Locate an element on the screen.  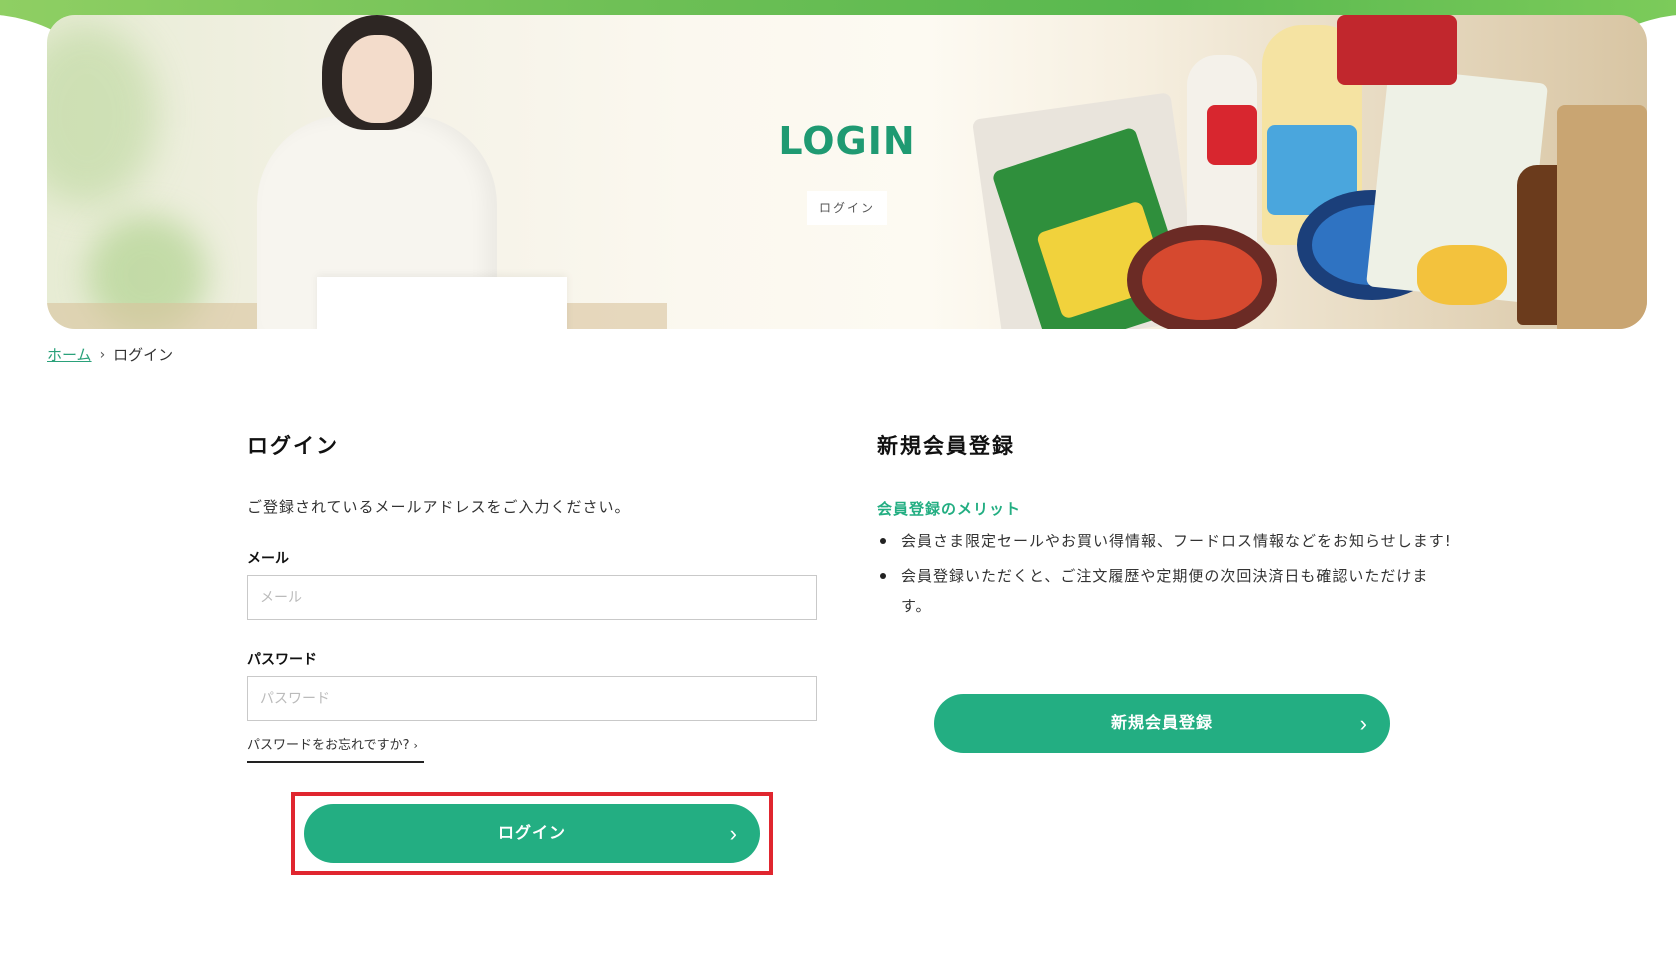
forgot-password-link: パスワードをお忘れですか? › is located at coordinates (335, 748).